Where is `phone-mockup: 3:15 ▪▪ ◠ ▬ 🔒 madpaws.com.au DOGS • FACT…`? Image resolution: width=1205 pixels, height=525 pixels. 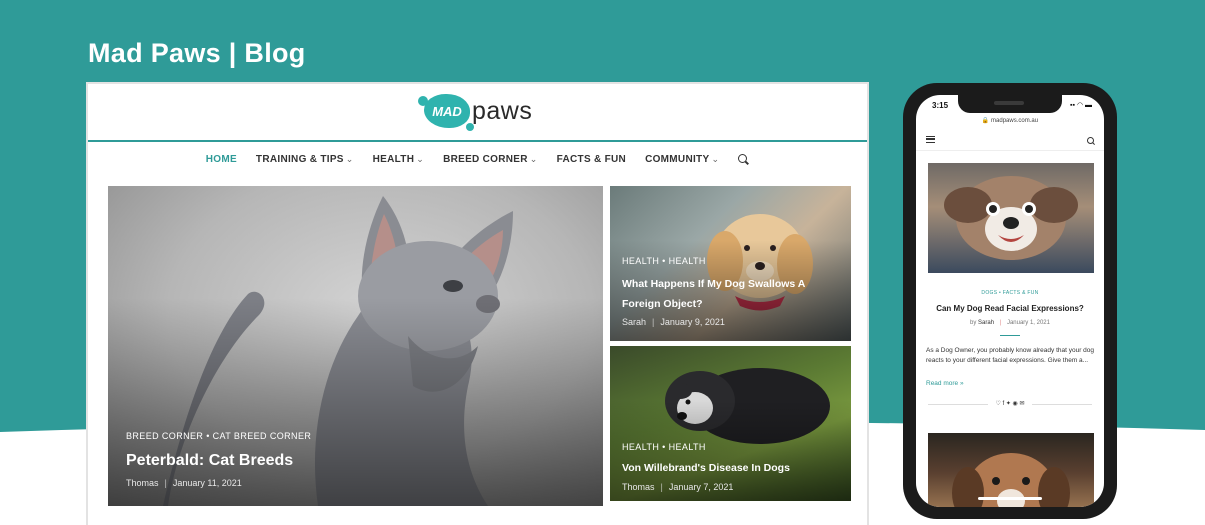 phone-mockup: 3:15 ▪▪ ◠ ▬ 🔒 madpaws.com.au DOGS • FACT… is located at coordinates (1010, 301).